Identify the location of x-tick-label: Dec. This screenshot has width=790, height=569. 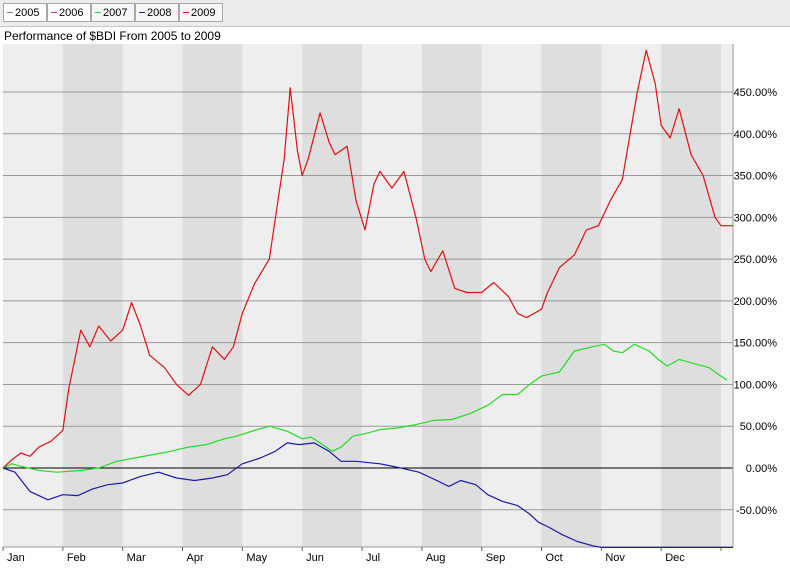
(675, 558).